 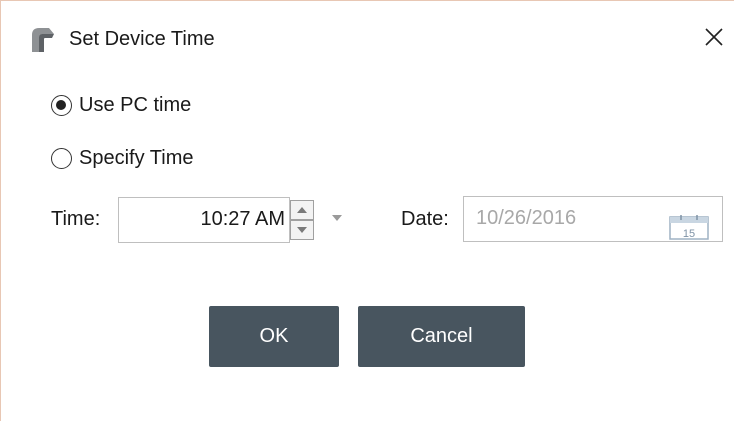 I want to click on time-spinner, so click(x=303, y=220).